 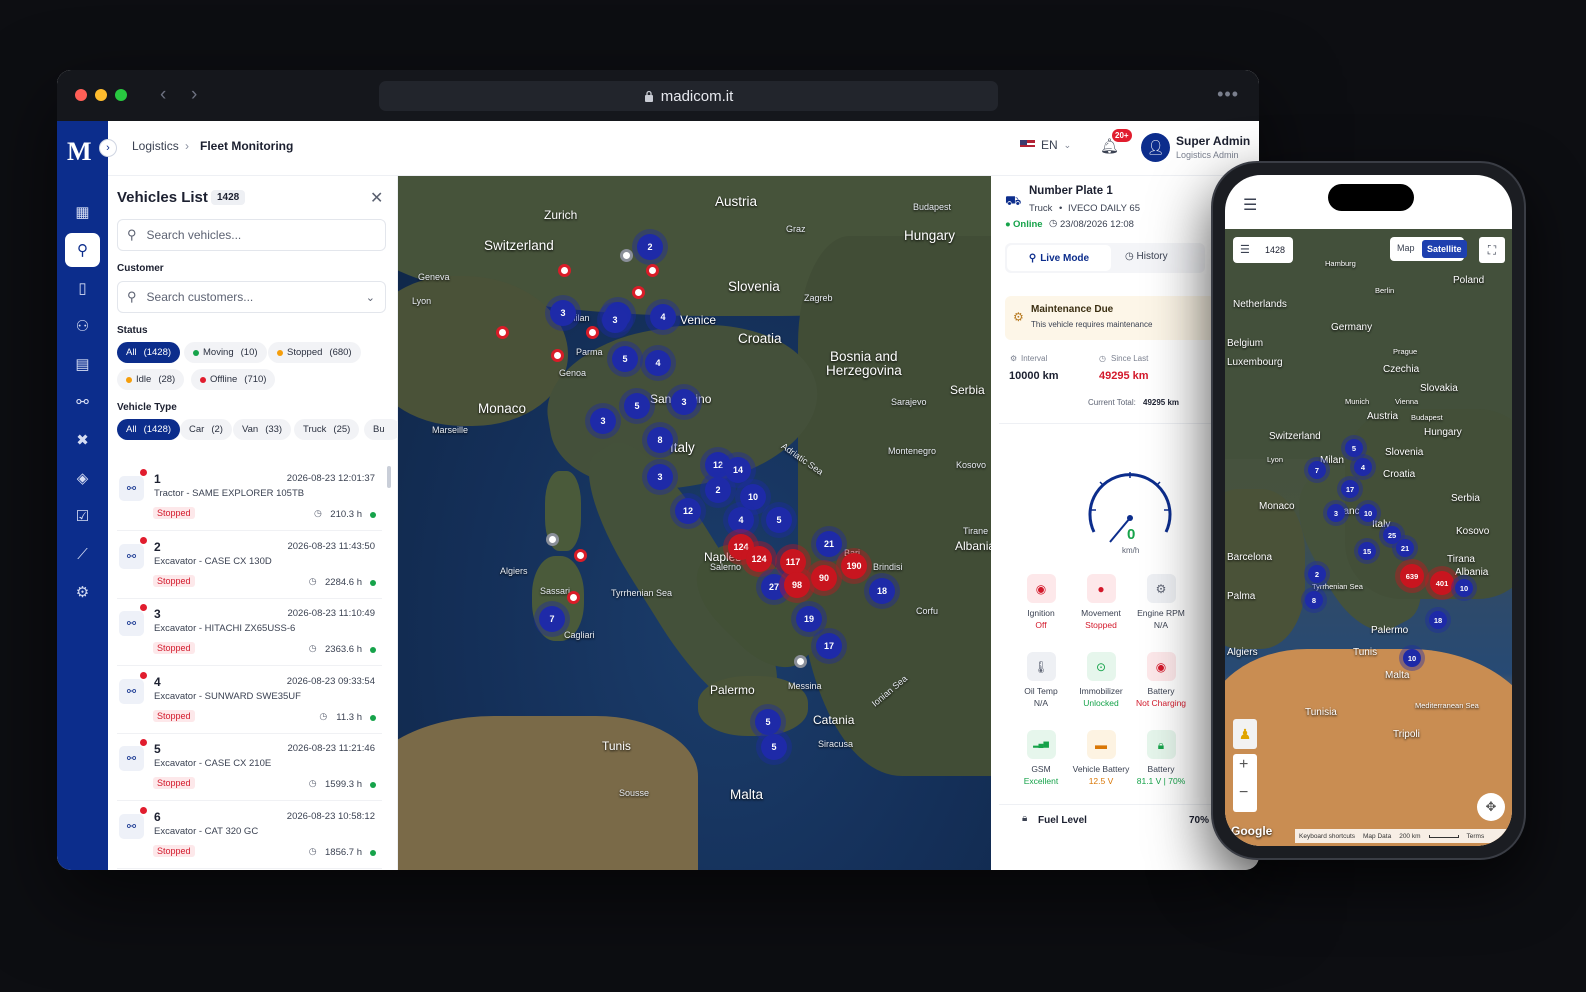 I want to click on type-chip-truck: Truck (25), so click(x=327, y=429).